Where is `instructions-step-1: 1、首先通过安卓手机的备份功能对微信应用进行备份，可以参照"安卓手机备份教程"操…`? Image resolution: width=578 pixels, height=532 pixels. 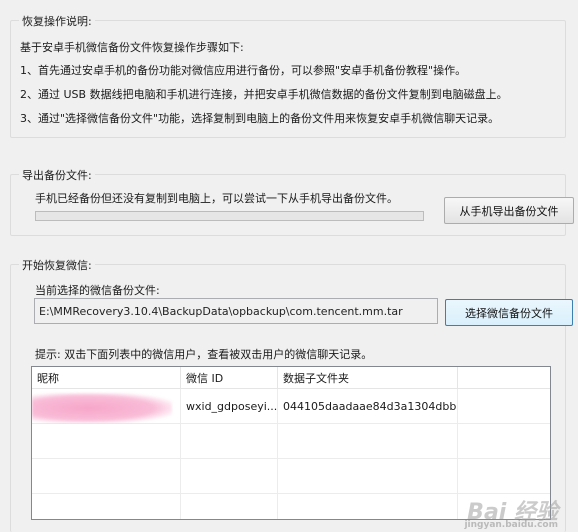 instructions-step-1: 1、首先通过安卓手机的备份功能对微信应用进行备份，可以参照"安卓手机备份教程"操… is located at coordinates (243, 70).